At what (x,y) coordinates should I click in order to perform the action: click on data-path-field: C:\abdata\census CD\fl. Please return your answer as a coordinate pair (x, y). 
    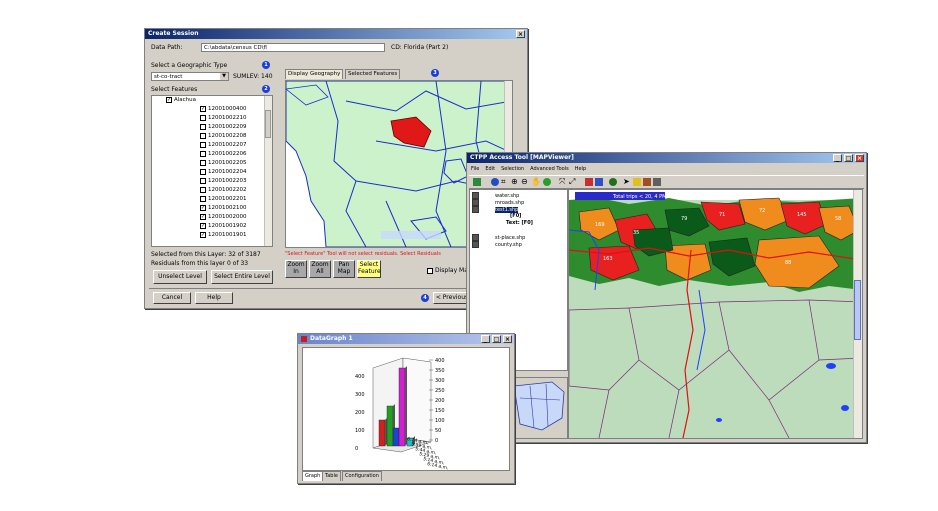
    Looking at the image, I should click on (293, 47).